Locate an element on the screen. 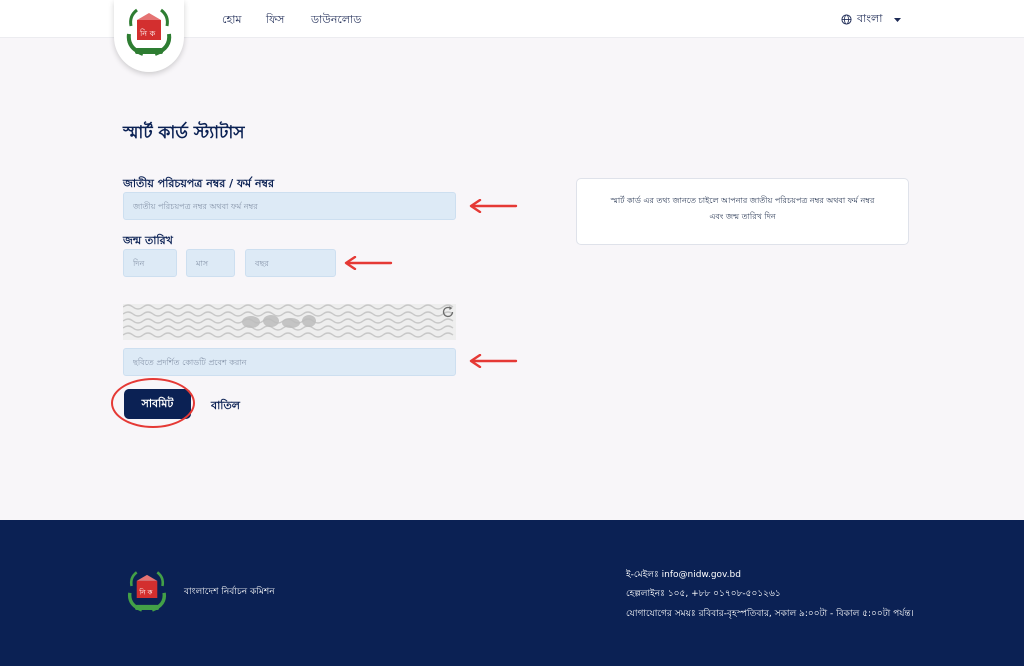  caret-down-icon is located at coordinates (898, 19).